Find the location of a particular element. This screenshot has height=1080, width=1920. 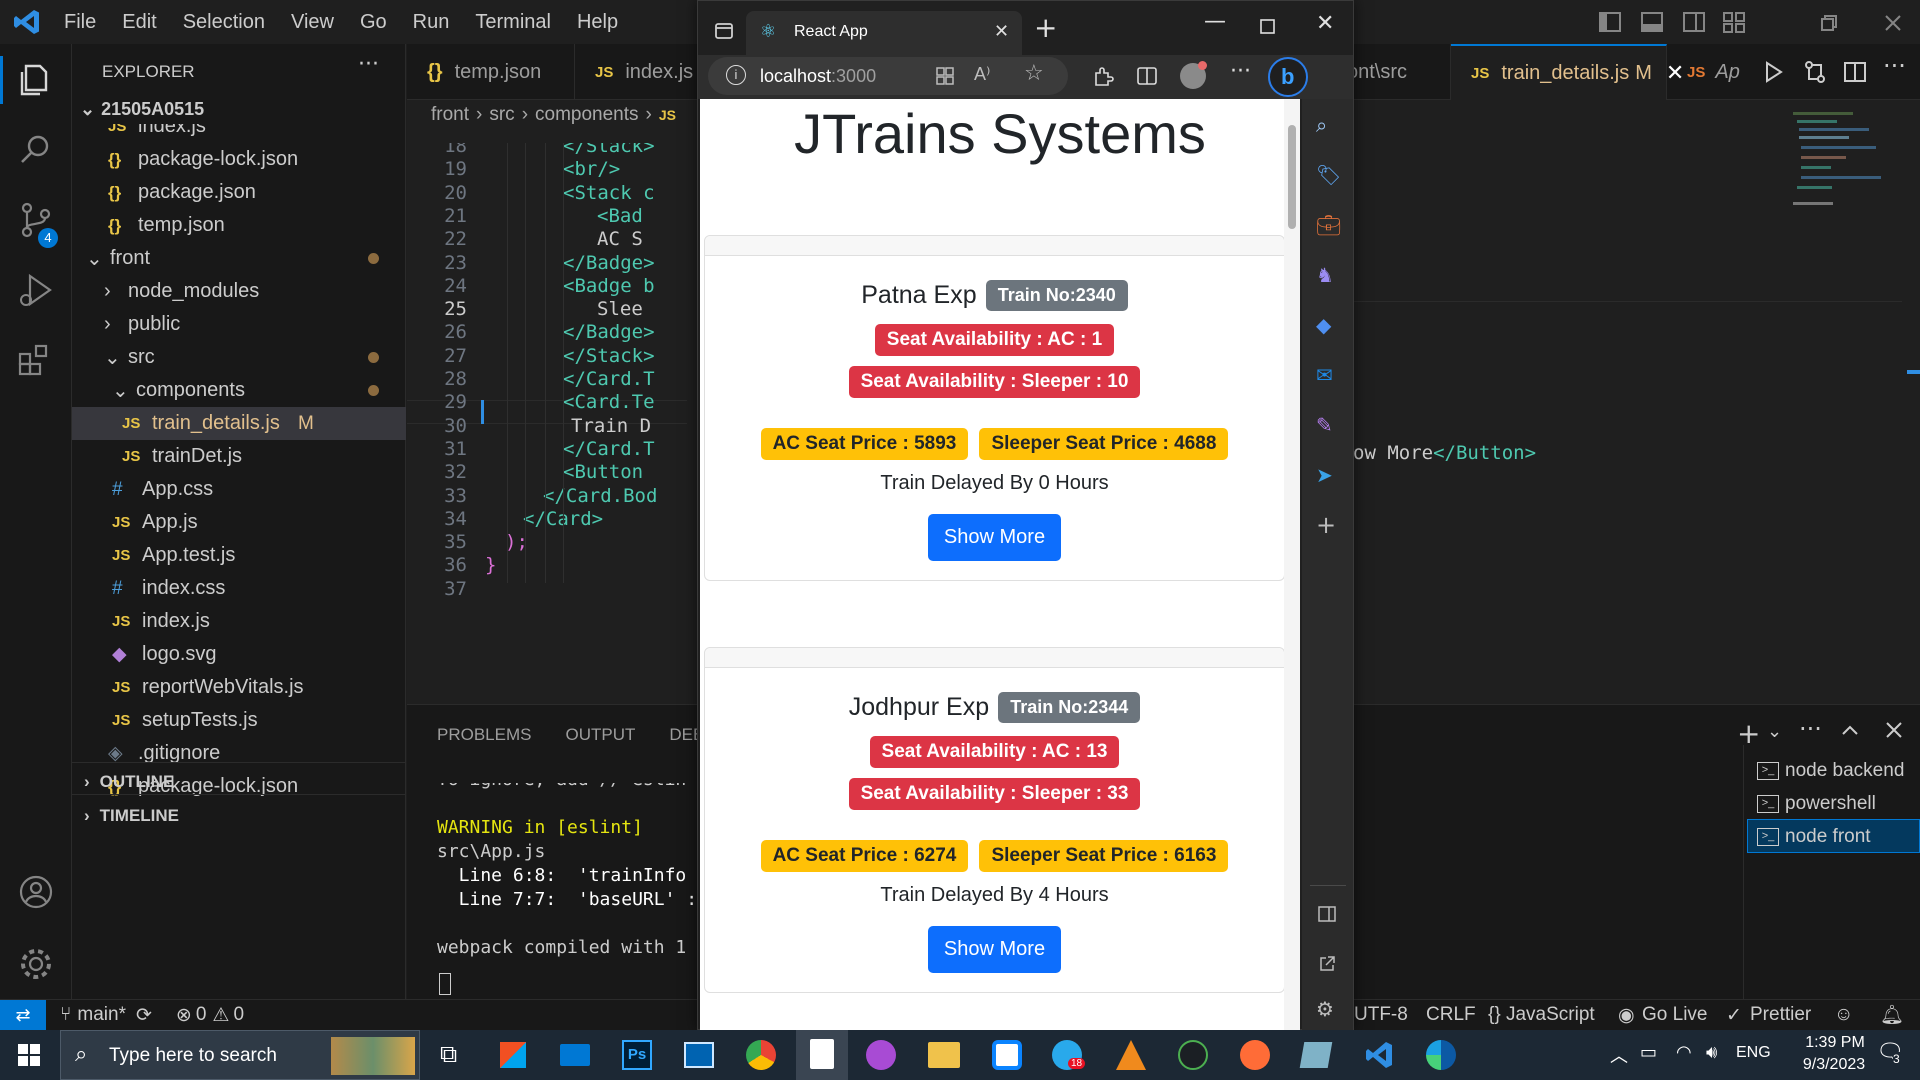

battery-icon: ▭ is located at coordinates (1648, 1052).